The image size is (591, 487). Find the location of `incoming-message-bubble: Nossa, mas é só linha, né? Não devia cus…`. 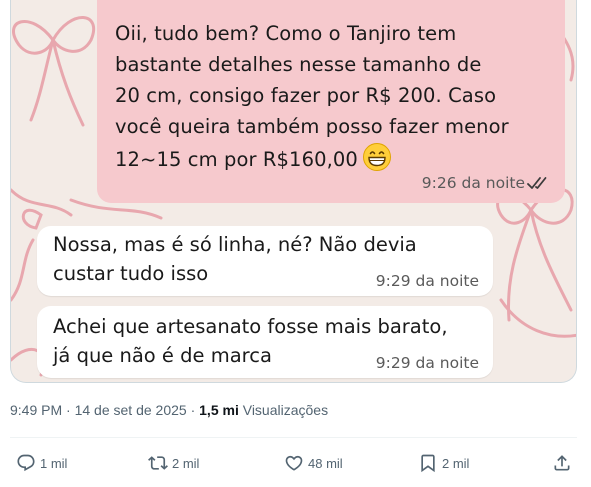

incoming-message-bubble: Nossa, mas é só linha, né? Não devia cus… is located at coordinates (265, 261).